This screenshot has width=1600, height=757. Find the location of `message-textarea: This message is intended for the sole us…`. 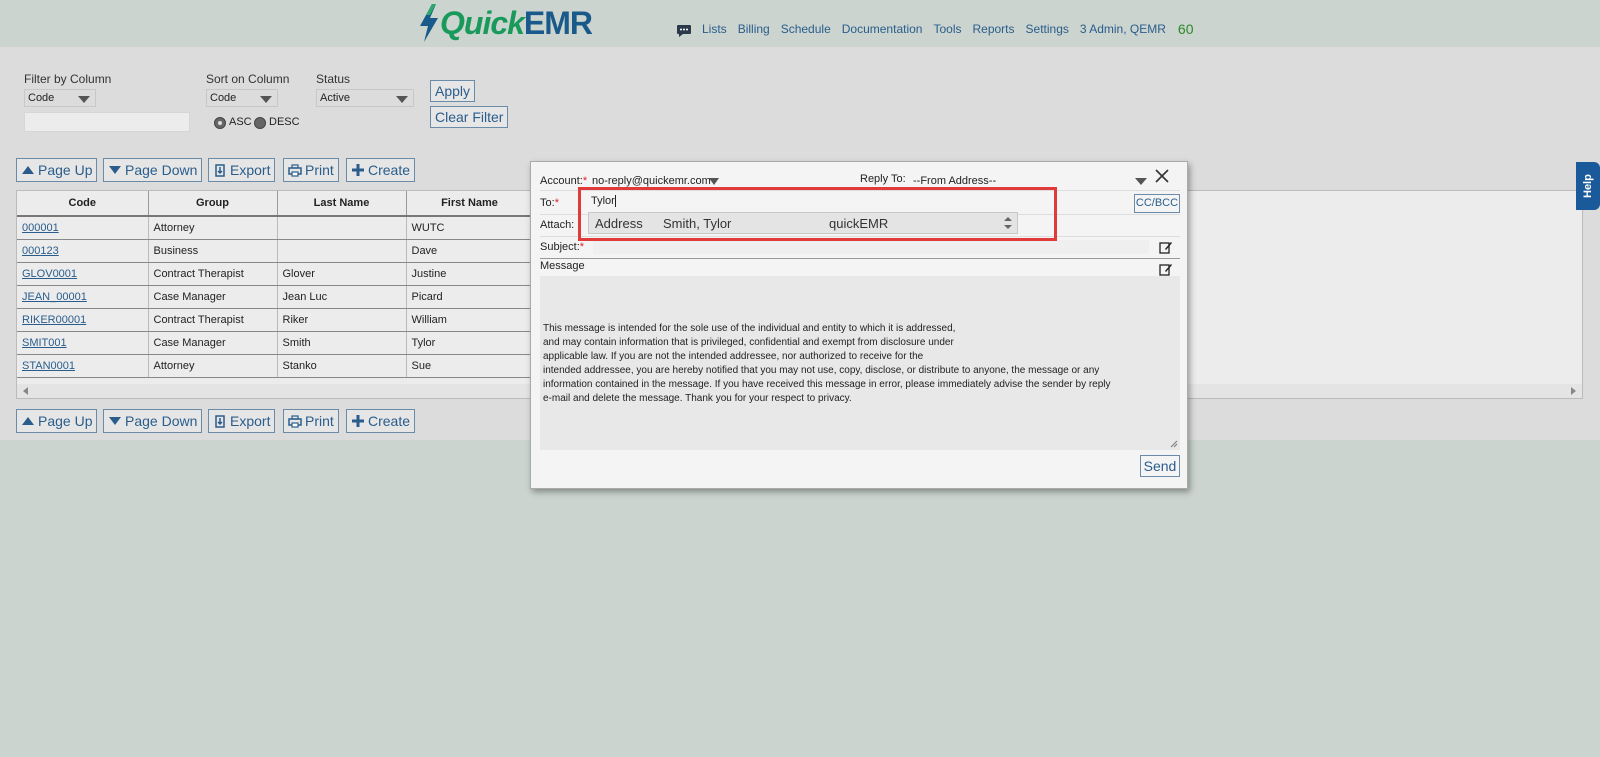

message-textarea: This message is intended for the sole us… is located at coordinates (860, 363).